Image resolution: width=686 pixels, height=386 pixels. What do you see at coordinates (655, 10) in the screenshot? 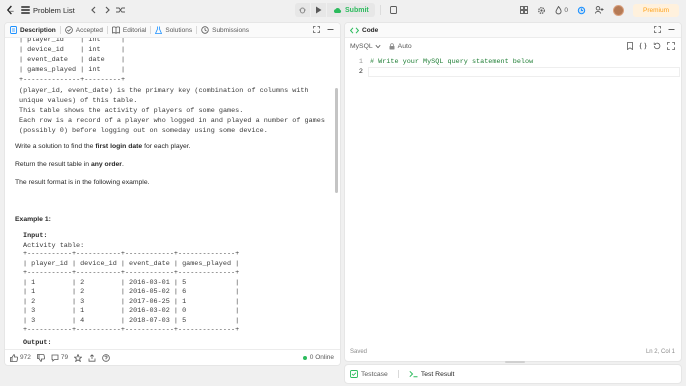
I see `premium-button: Premium` at bounding box center [655, 10].